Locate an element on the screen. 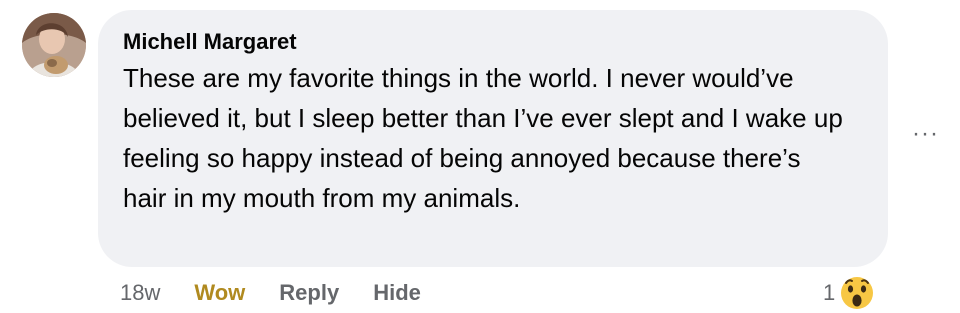 This screenshot has width=960, height=313. comment-timestamp: 18w is located at coordinates (140, 293).